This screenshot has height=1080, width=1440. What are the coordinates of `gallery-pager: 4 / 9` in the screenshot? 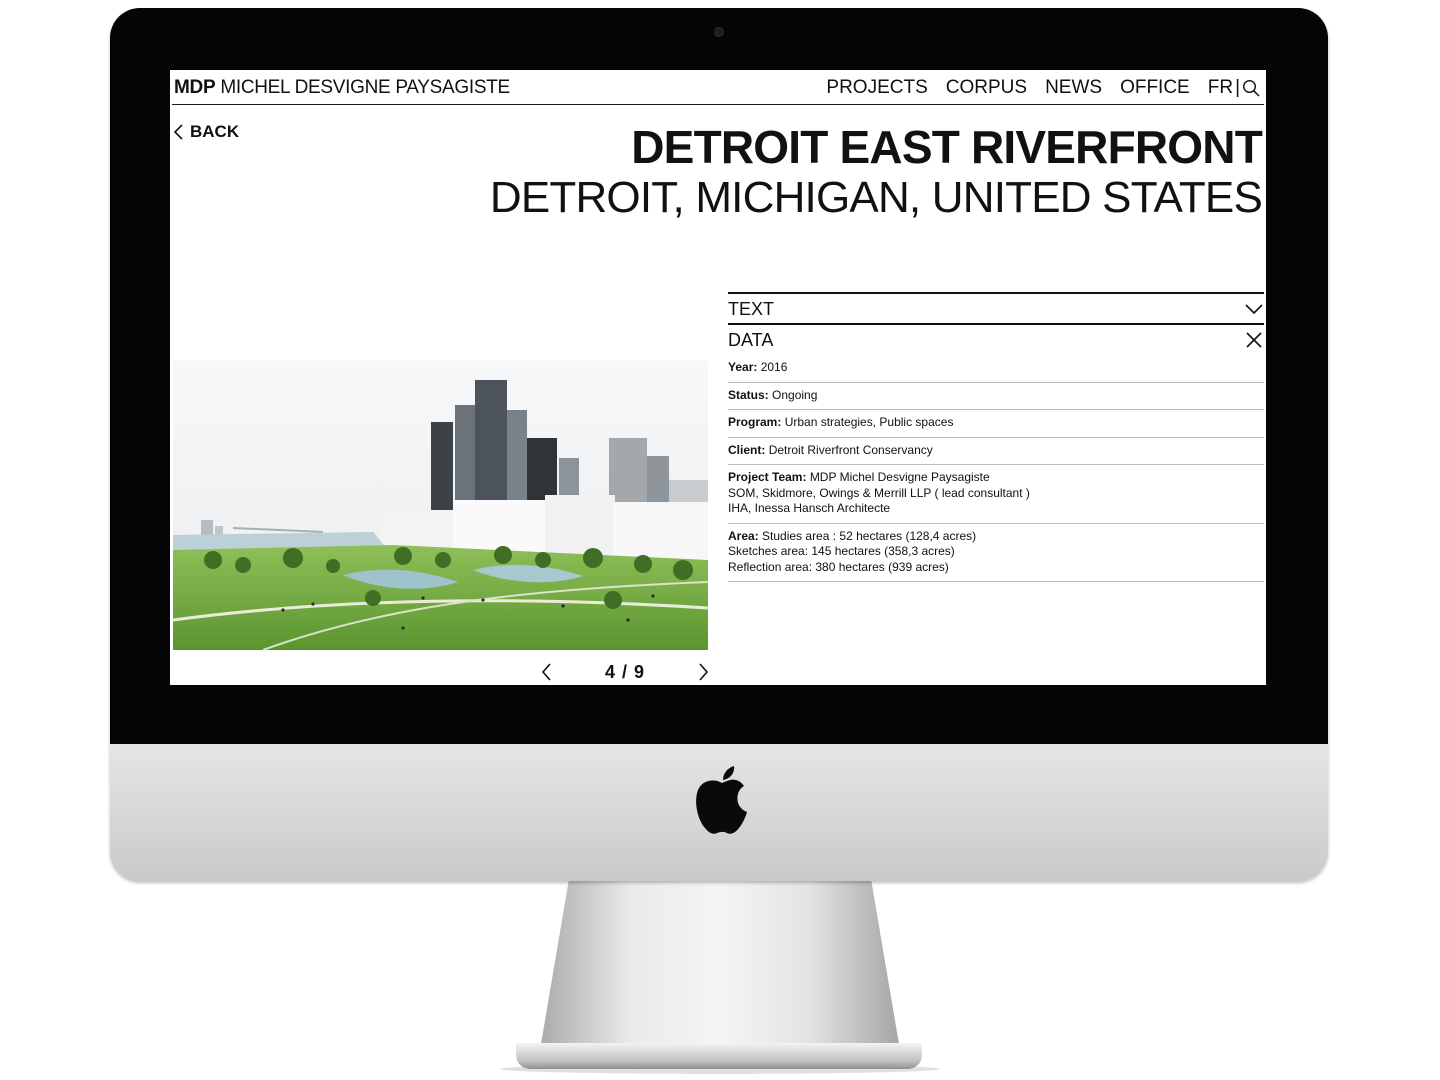 It's located at (625, 672).